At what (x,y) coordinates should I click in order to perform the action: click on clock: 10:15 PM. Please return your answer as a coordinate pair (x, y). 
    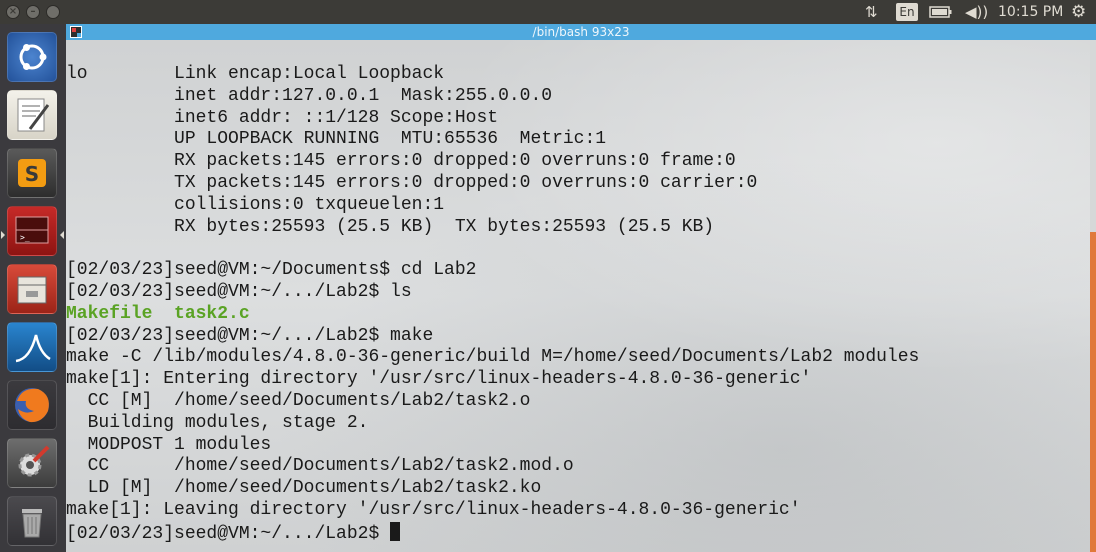
    Looking at the image, I should click on (1030, 12).